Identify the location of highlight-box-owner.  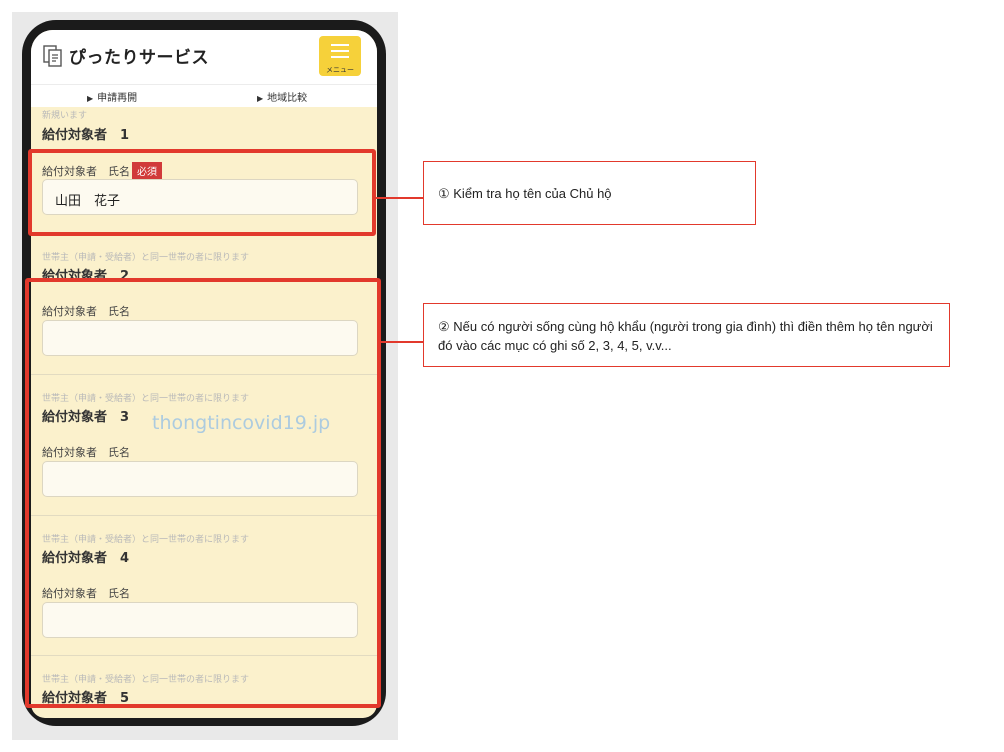
(202, 192).